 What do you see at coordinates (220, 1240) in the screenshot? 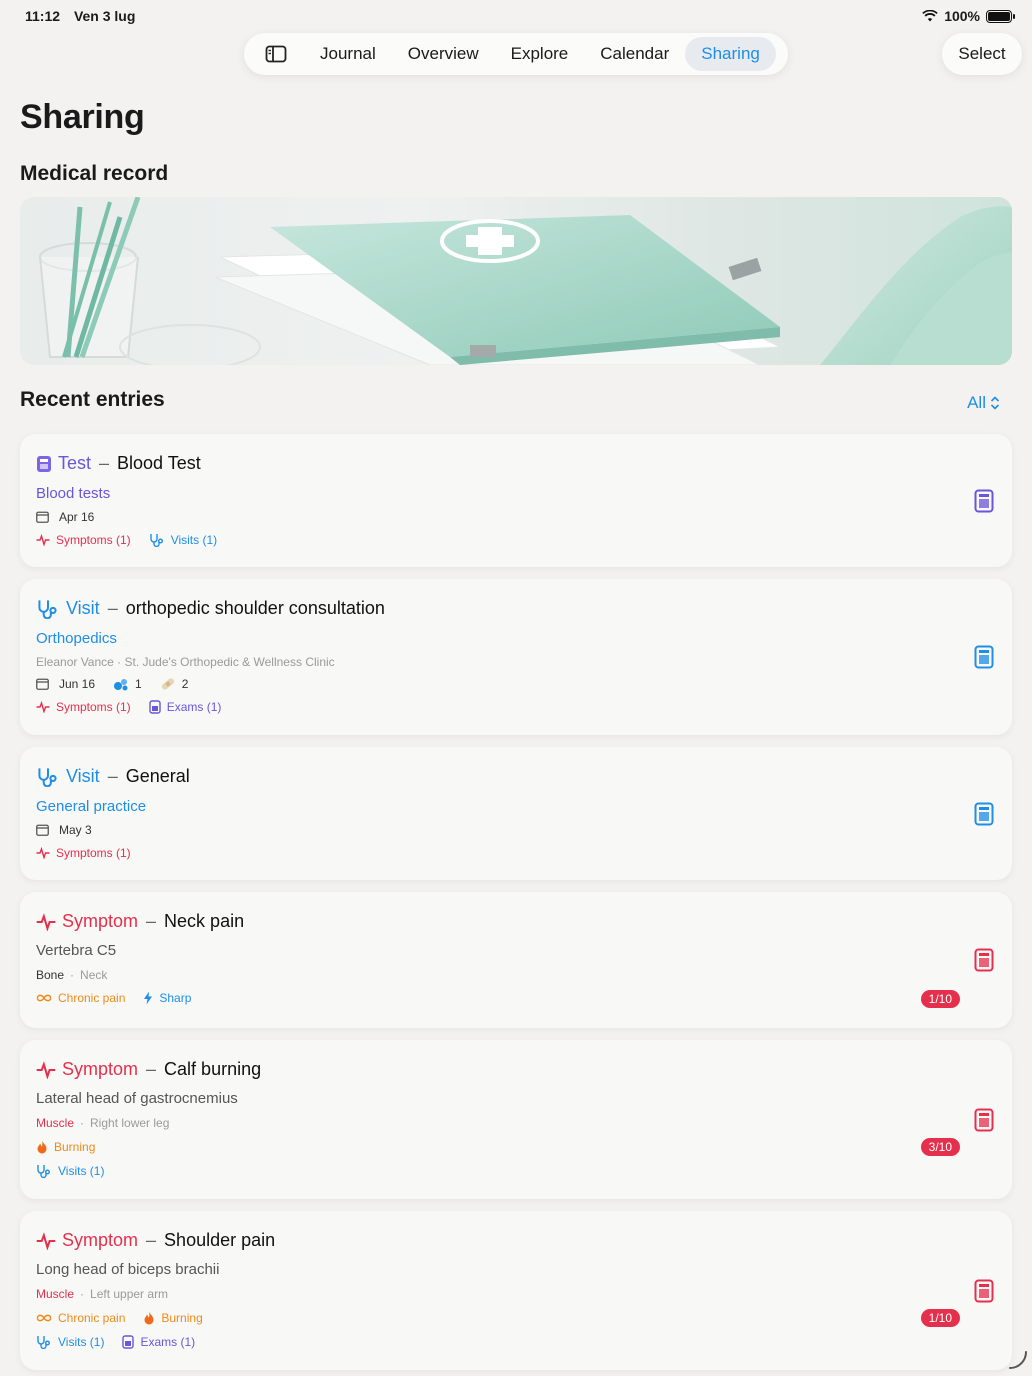
I see `entry-name: Shoulder pain` at bounding box center [220, 1240].